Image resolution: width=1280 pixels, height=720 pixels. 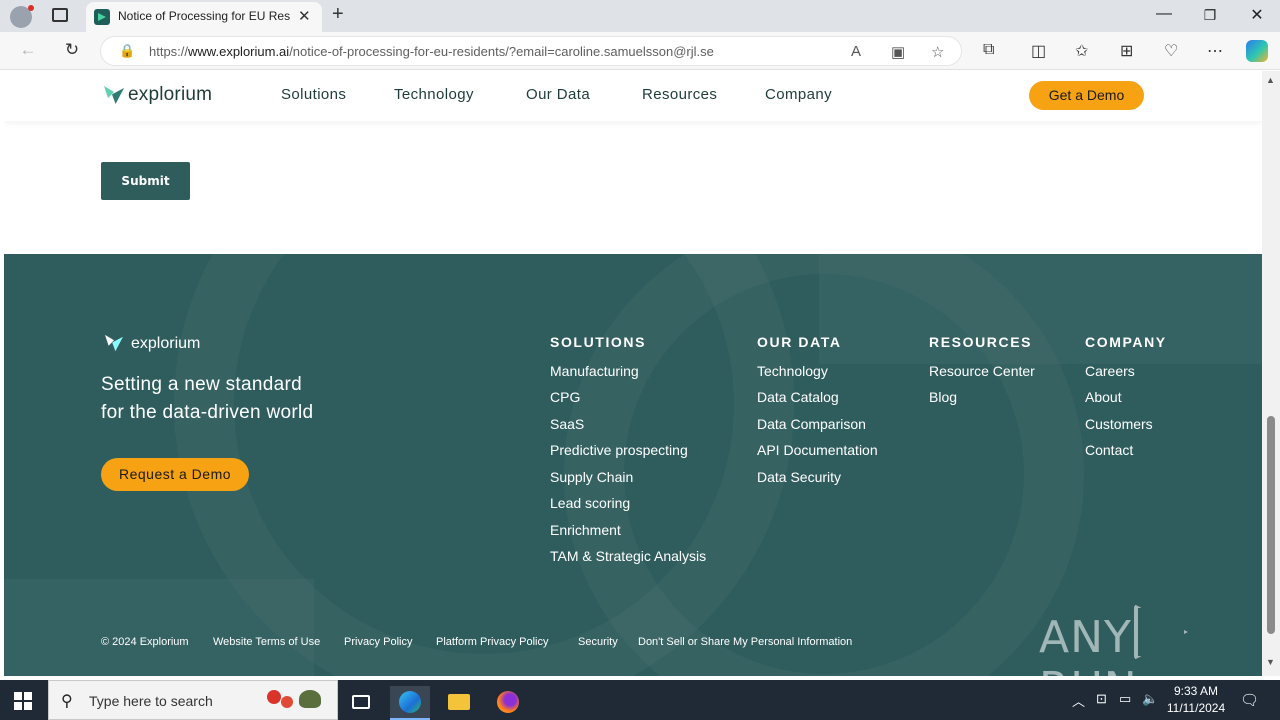 I want to click on collections-icon: ⊞, so click(x=1126, y=51).